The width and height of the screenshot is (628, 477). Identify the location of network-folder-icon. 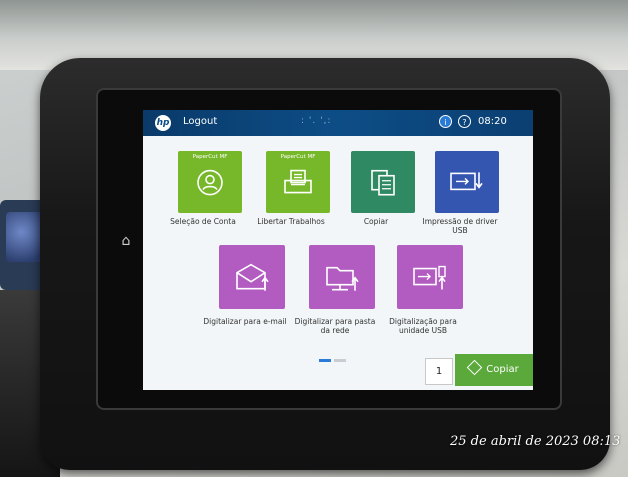
(342, 280).